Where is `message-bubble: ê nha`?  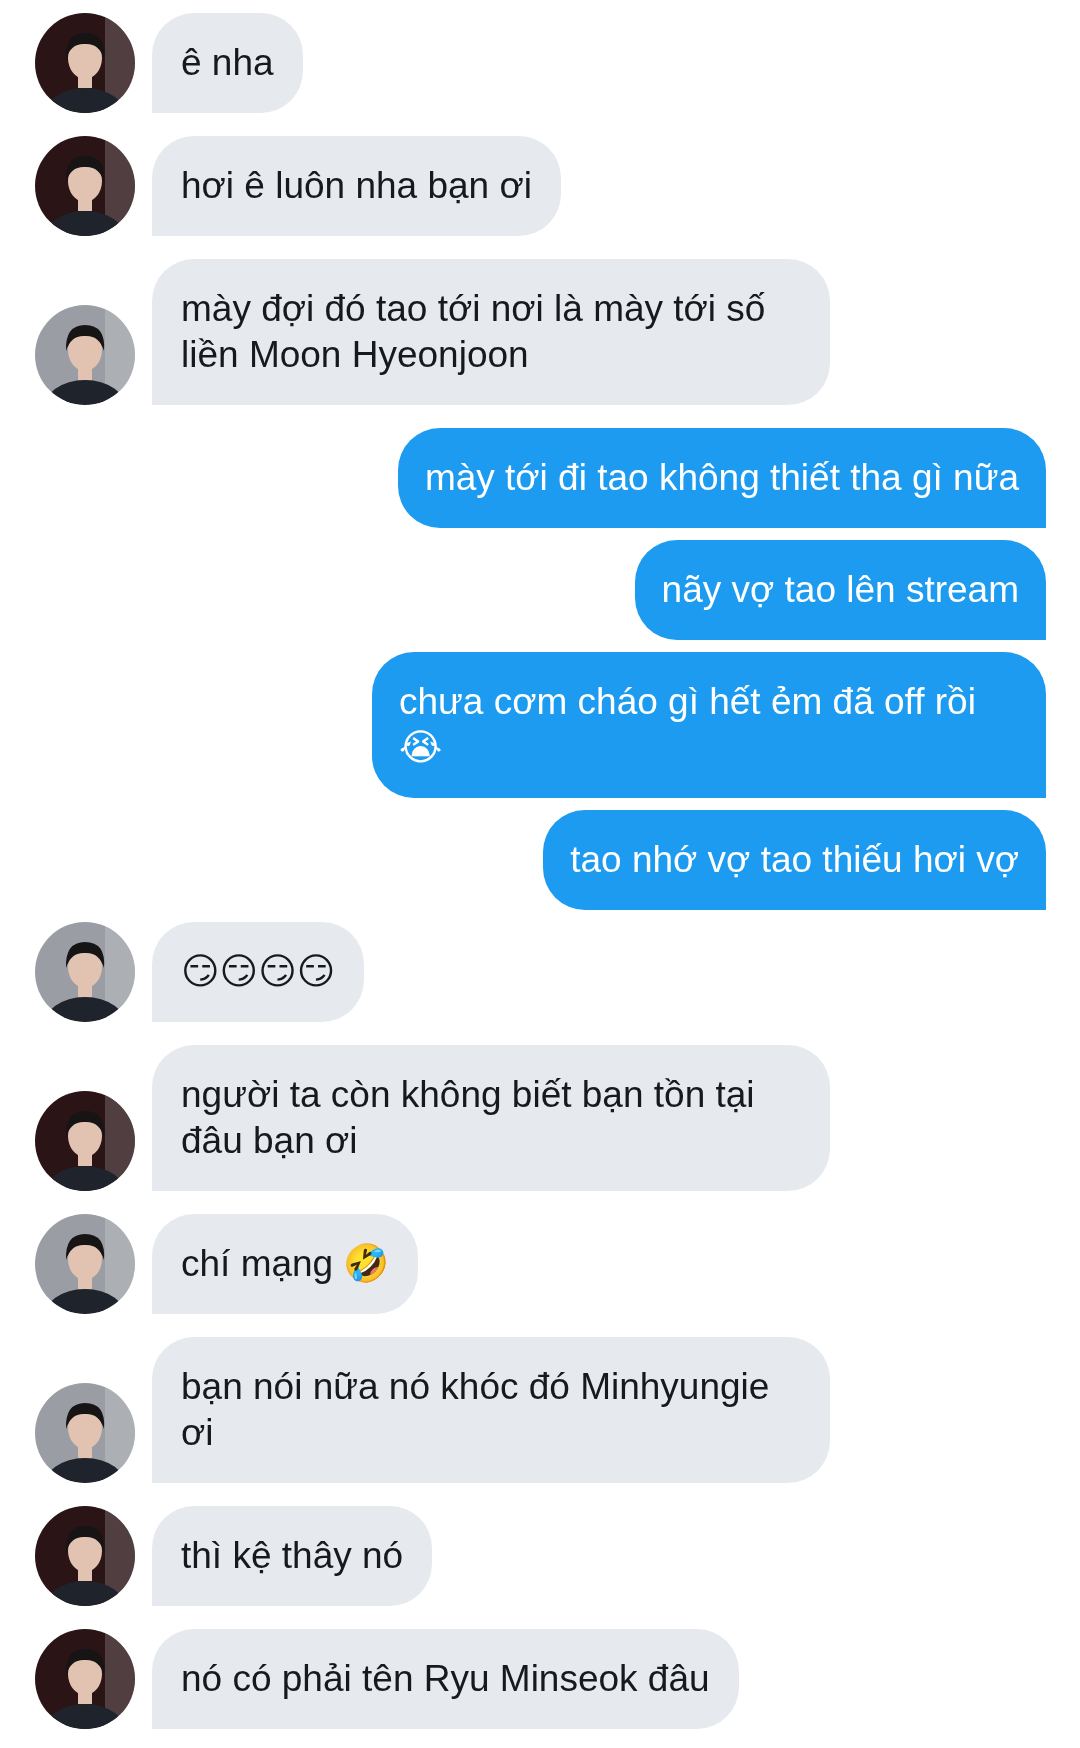 message-bubble: ê nha is located at coordinates (227, 63).